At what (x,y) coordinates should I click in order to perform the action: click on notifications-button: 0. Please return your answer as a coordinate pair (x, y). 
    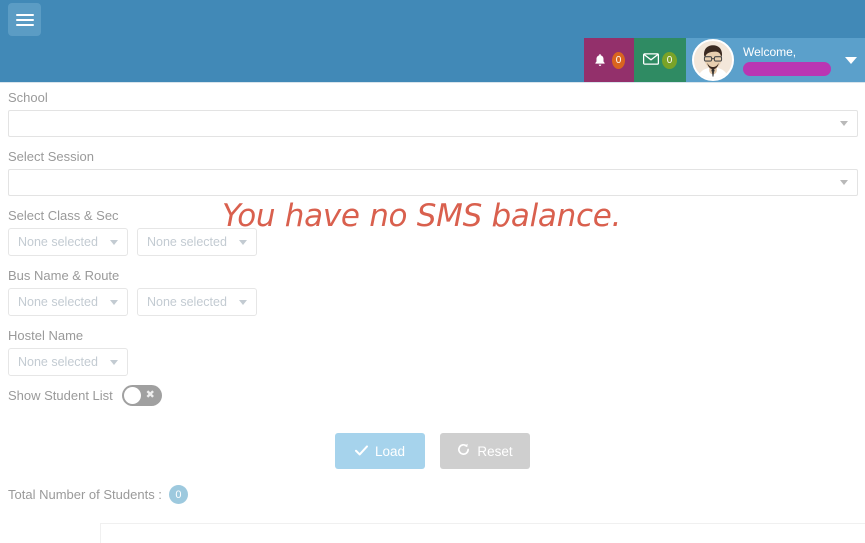
    Looking at the image, I should click on (609, 60).